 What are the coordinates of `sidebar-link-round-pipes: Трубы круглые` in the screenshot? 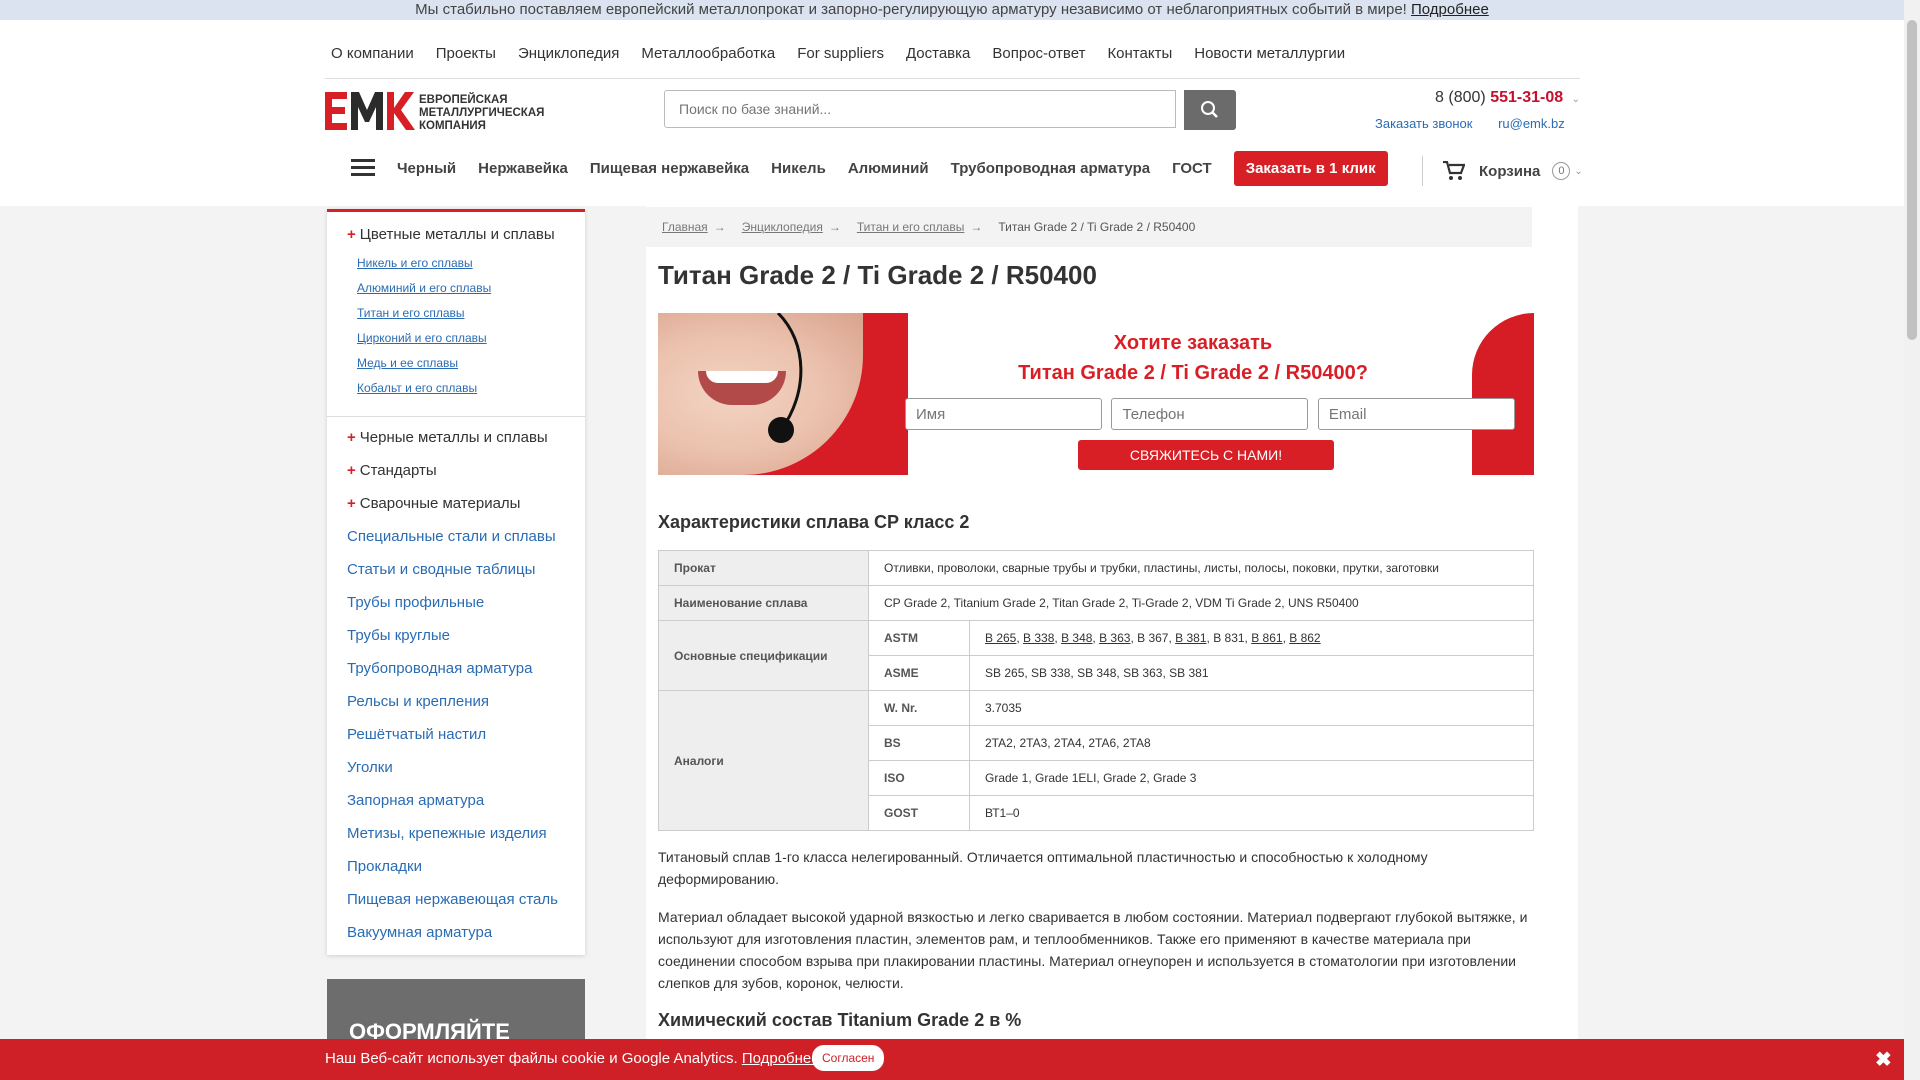 It's located at (456, 635).